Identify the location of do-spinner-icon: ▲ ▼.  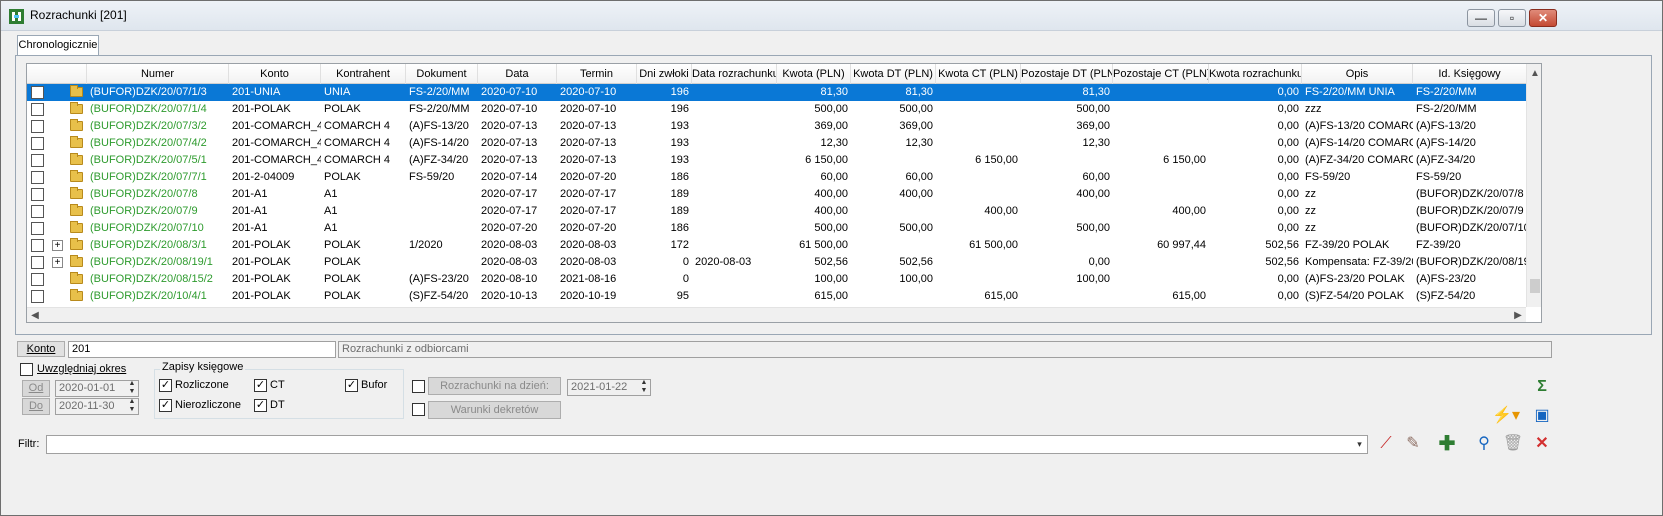
(132, 406).